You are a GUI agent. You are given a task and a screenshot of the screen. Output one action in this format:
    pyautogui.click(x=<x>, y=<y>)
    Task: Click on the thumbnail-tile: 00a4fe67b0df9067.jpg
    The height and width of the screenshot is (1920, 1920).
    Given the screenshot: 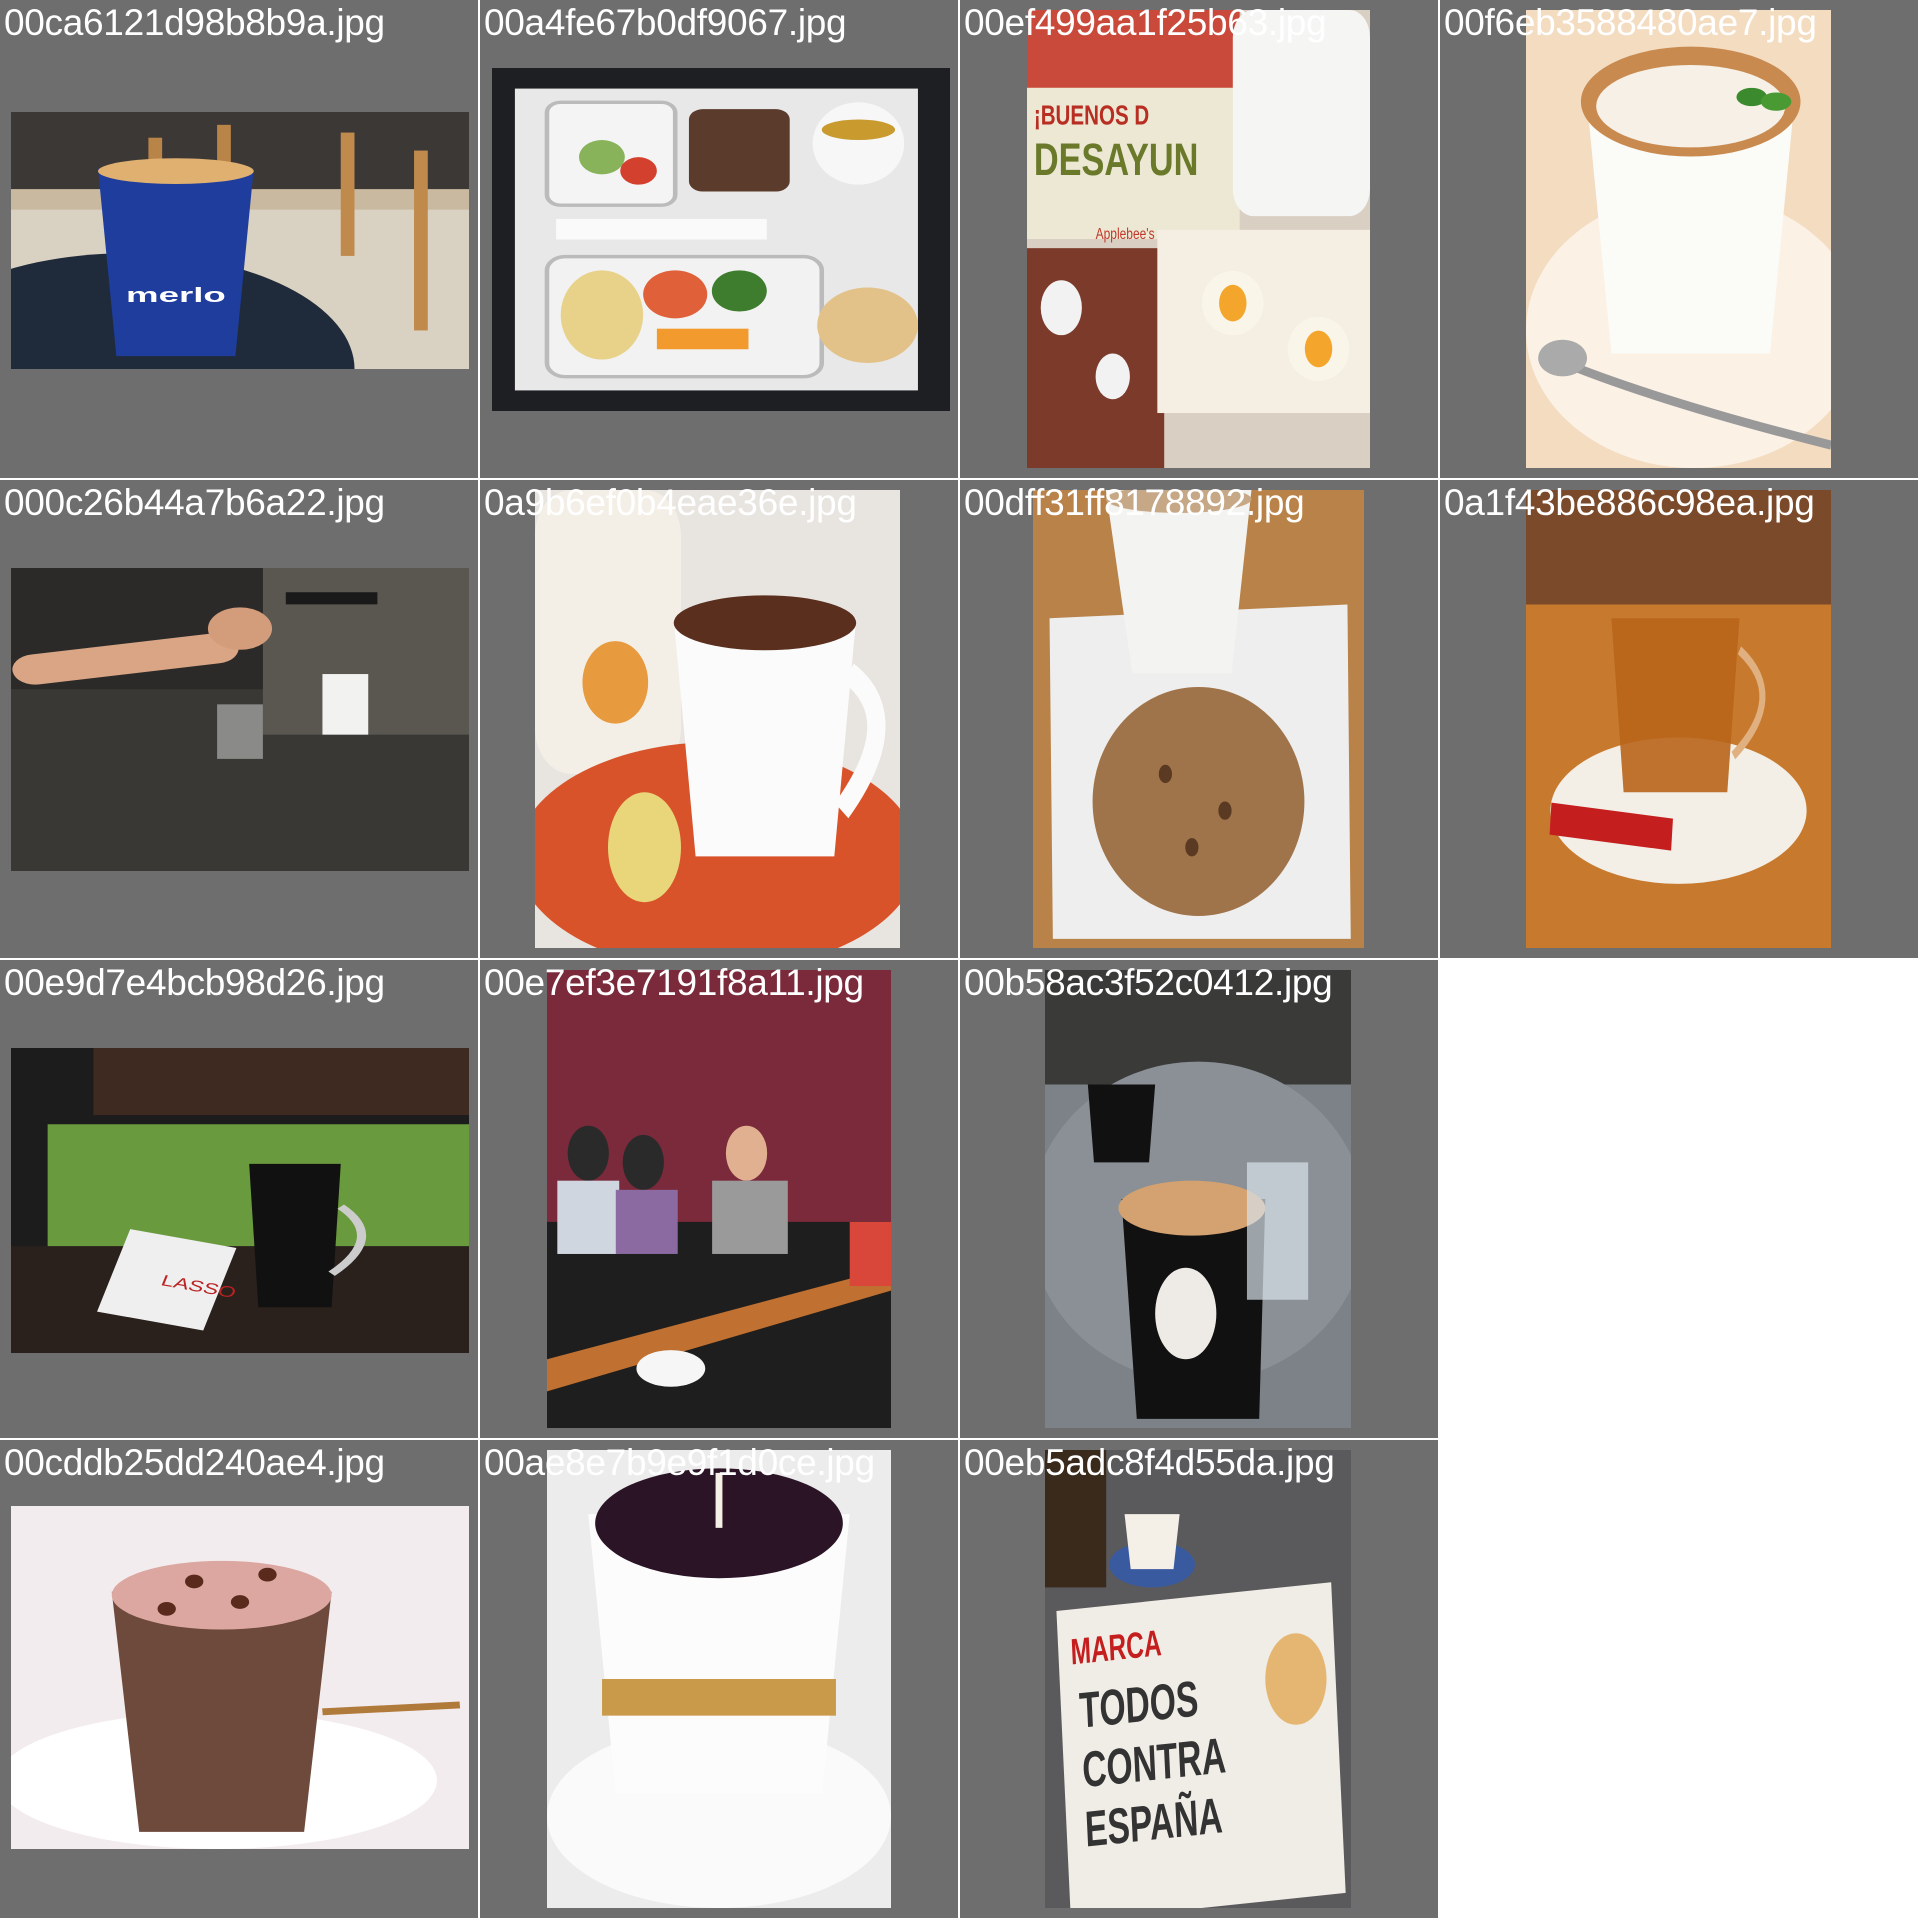 What is the action you would take?
    pyautogui.click(x=719, y=239)
    